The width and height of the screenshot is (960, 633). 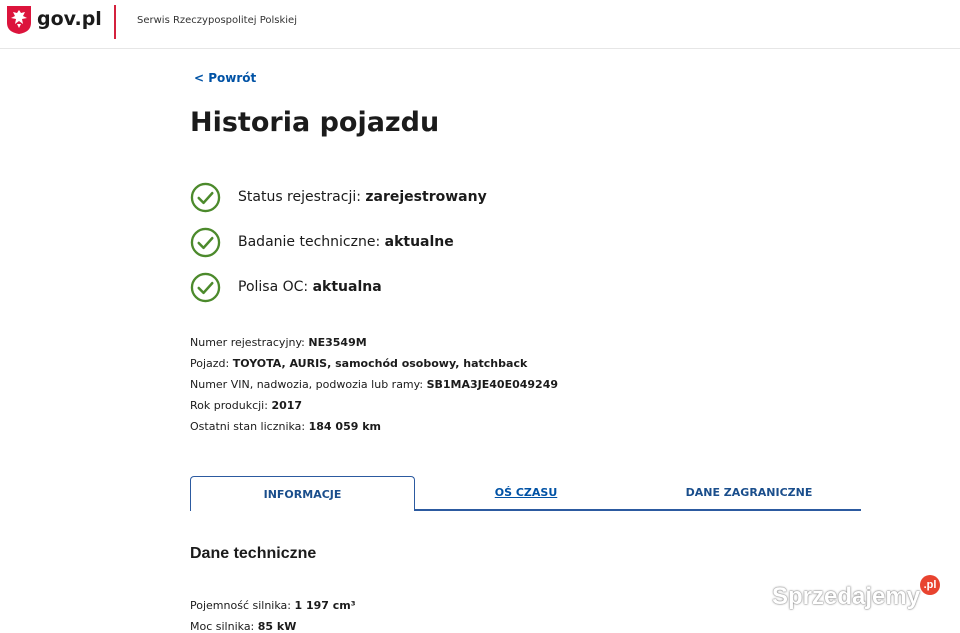 I want to click on polish-eagle-emblem-icon, so click(x=19, y=20).